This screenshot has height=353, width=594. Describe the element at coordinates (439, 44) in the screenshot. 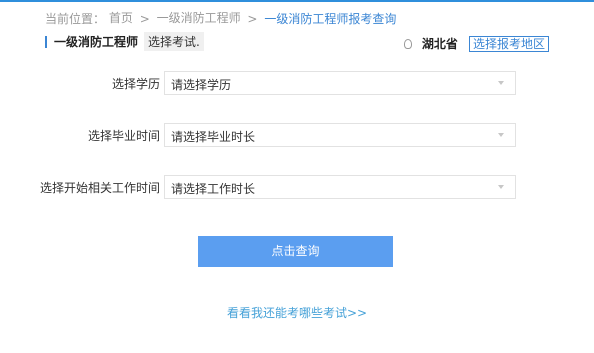

I see `region-name: 湖北省` at that location.